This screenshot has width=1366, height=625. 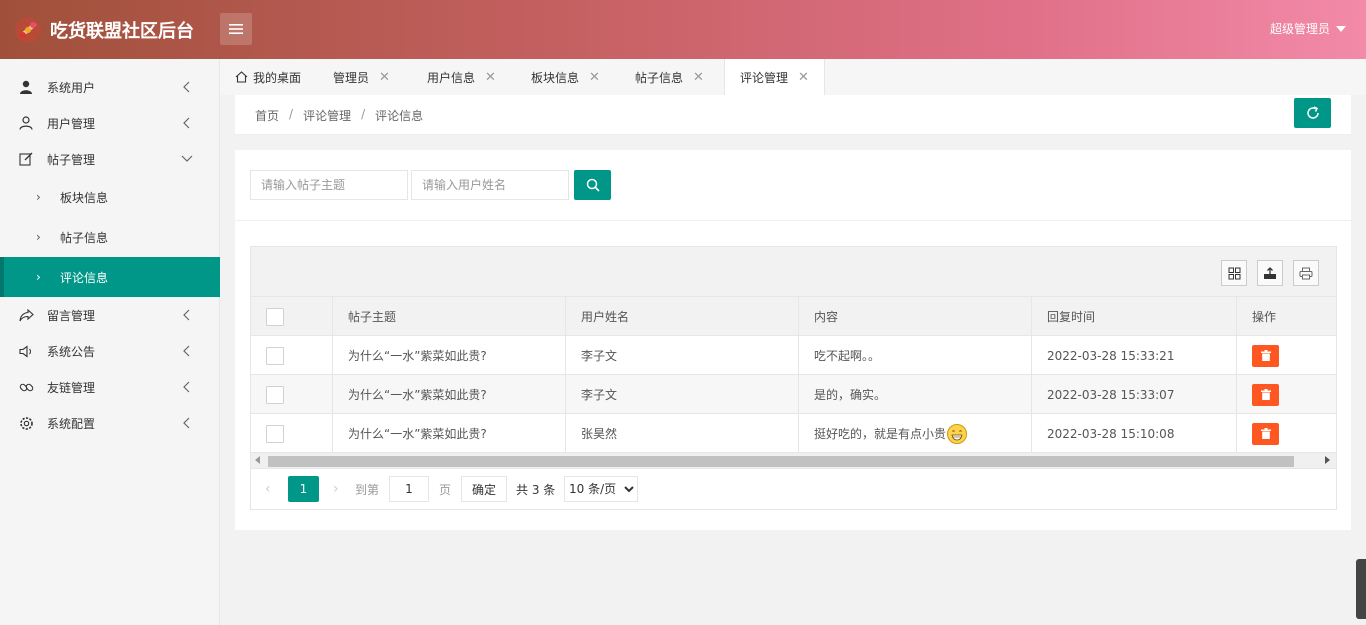 I want to click on columns-filter-button, so click(x=1234, y=273).